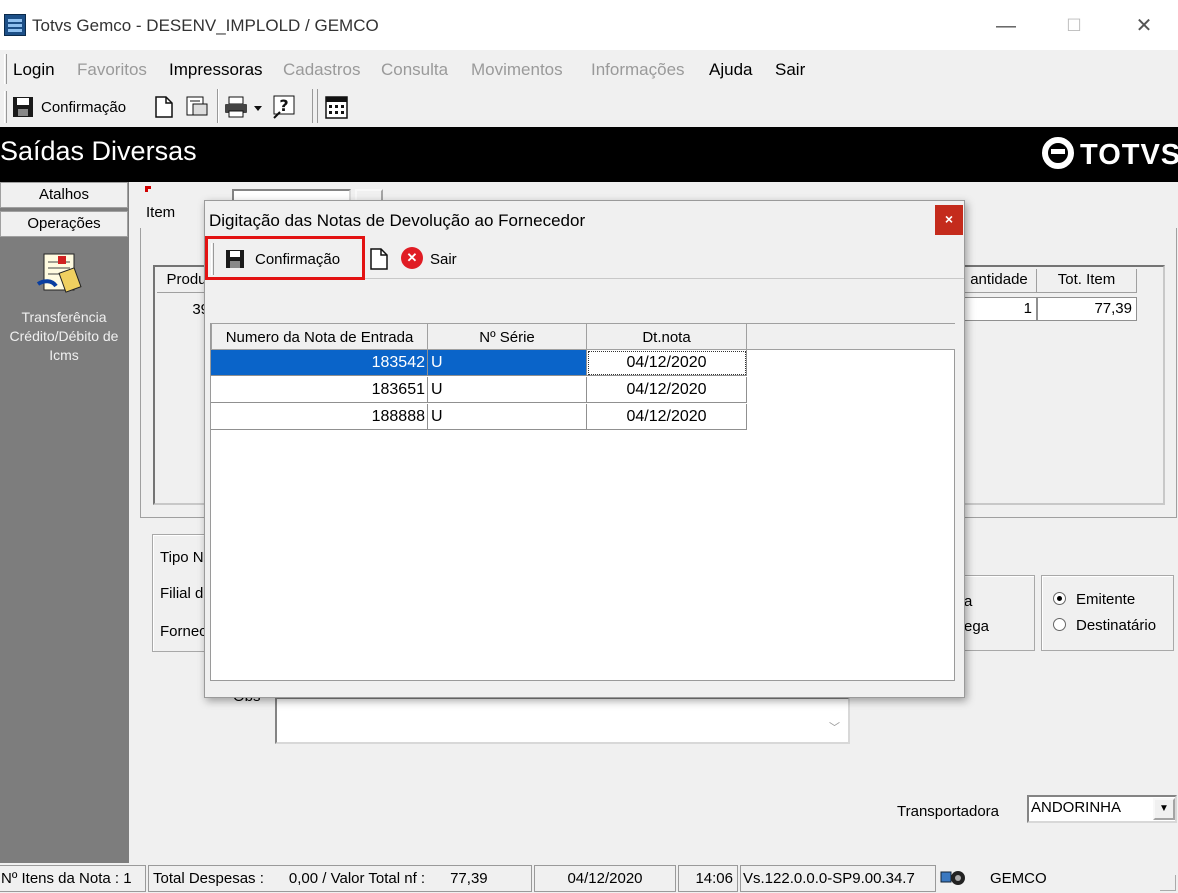 The height and width of the screenshot is (893, 1178). Describe the element at coordinates (98, 151) in the screenshot. I see `page-title: Saídas Diversas` at that location.